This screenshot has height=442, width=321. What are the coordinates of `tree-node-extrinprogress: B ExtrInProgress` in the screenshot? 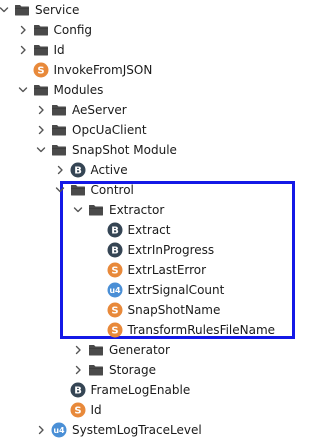 It's located at (160, 250).